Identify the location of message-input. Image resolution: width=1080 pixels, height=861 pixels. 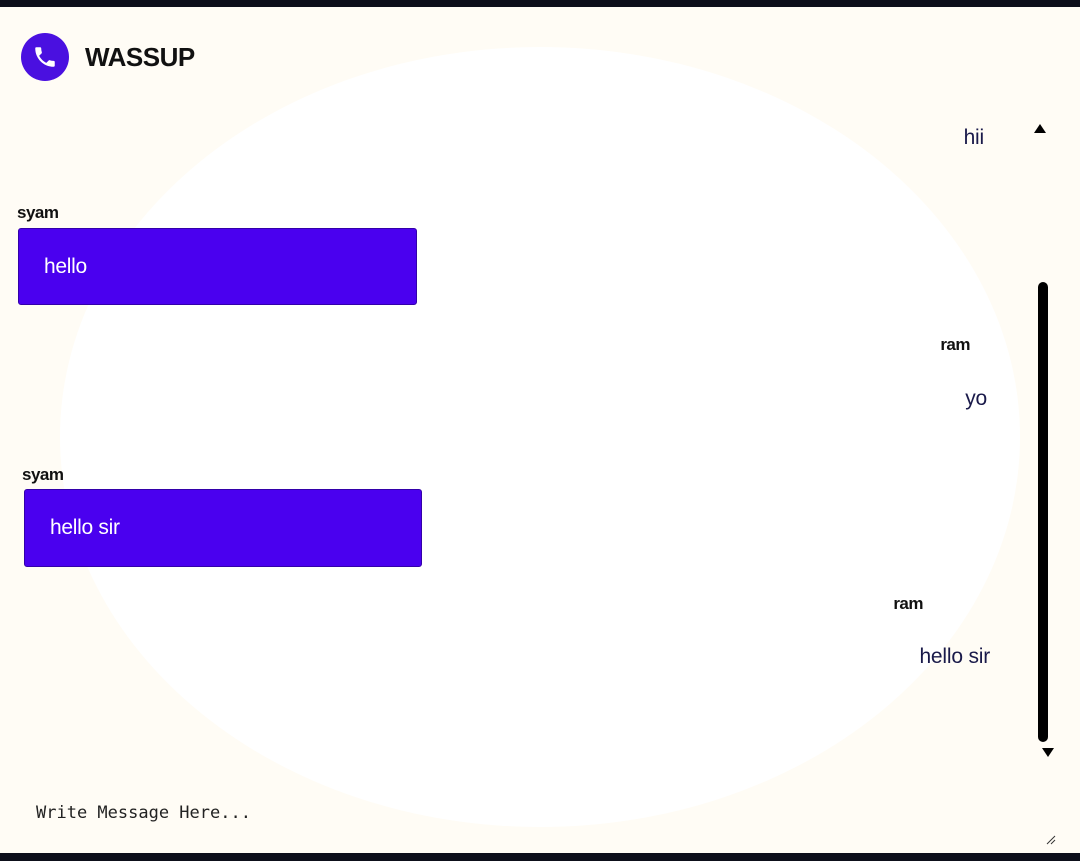
(516, 813).